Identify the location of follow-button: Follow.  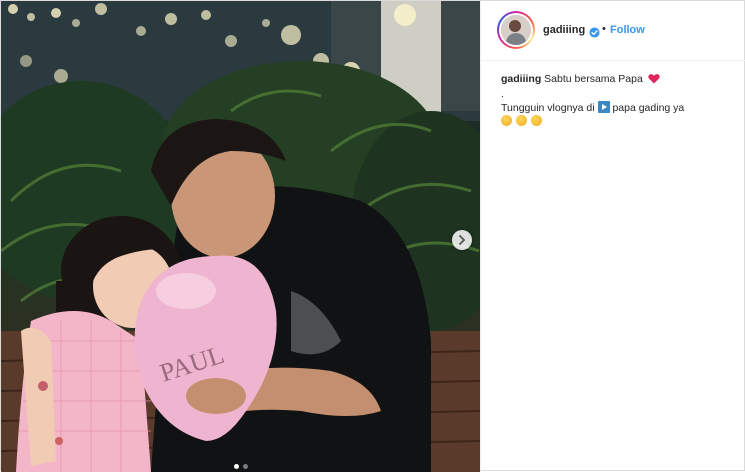
(627, 30).